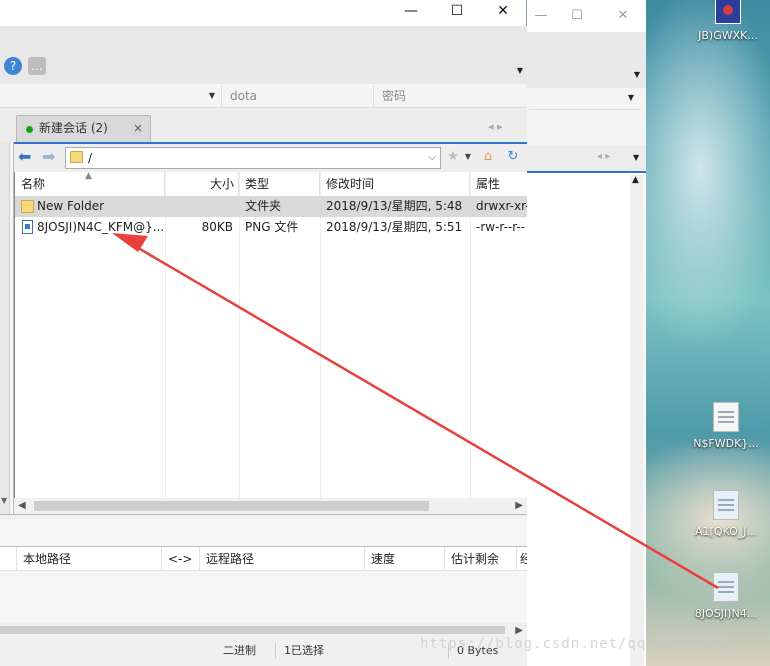  I want to click on password-field: 密码, so click(450, 96).